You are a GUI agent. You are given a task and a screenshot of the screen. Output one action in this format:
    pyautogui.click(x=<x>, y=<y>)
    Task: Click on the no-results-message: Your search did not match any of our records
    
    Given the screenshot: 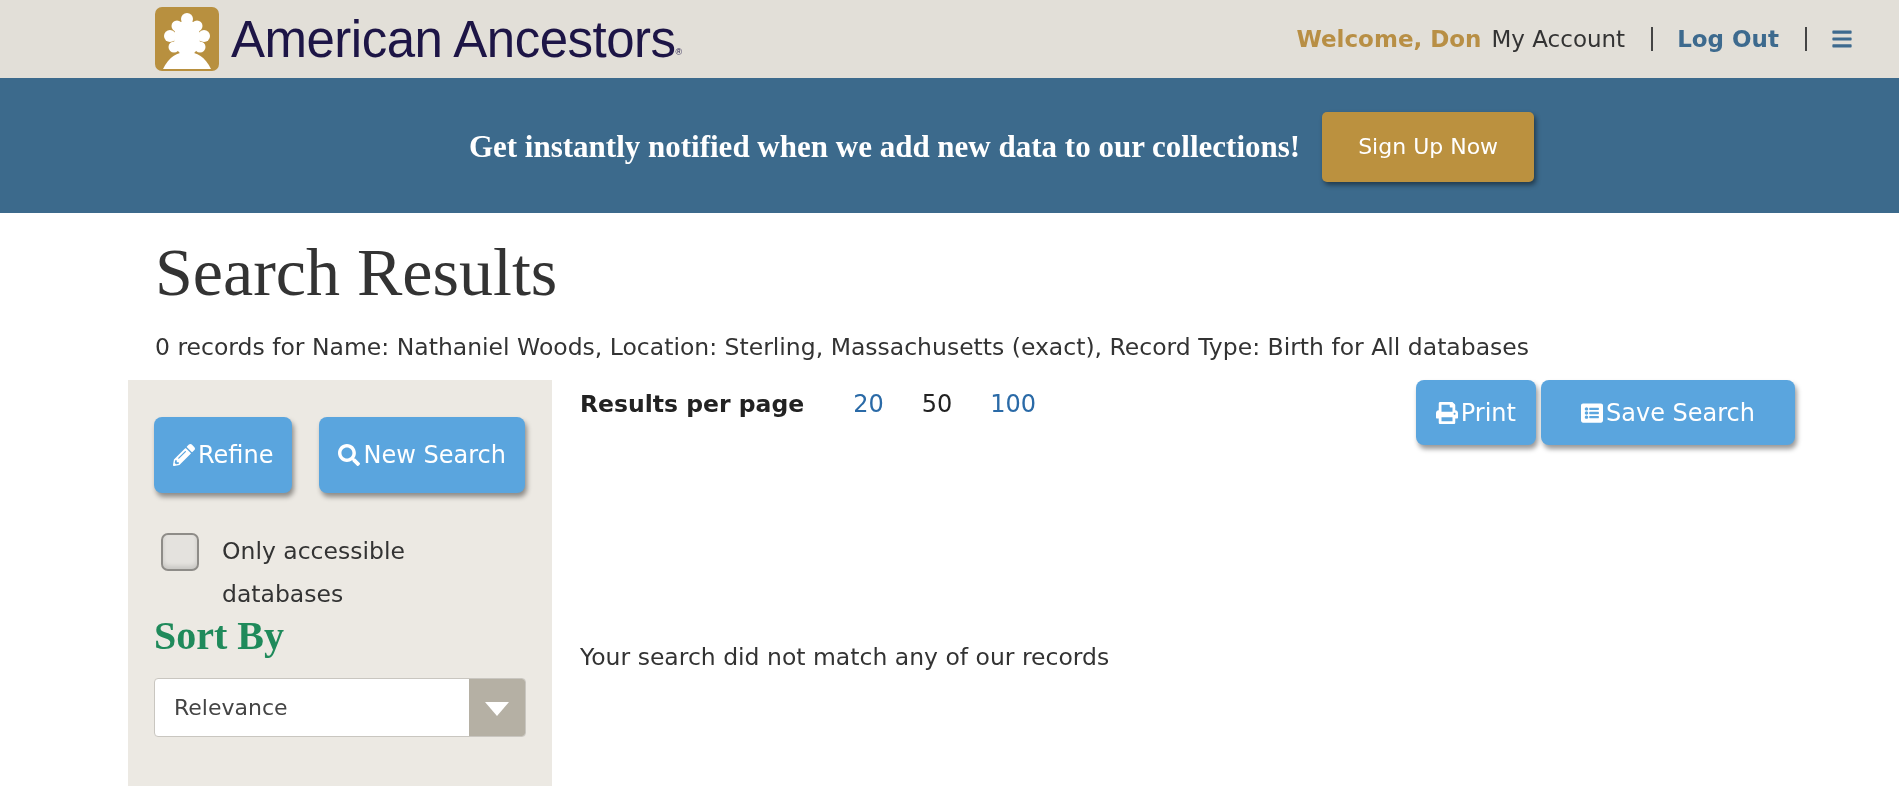 What is the action you would take?
    pyautogui.click(x=845, y=657)
    